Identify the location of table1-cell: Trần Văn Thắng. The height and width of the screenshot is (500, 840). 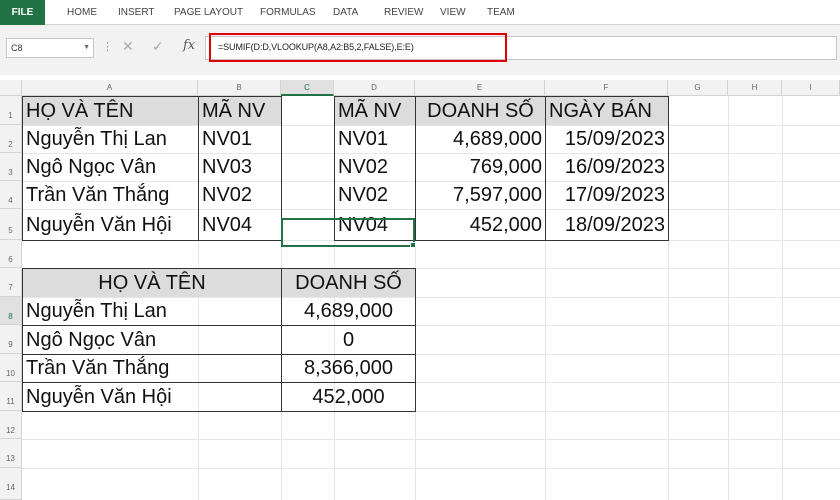
(110, 195).